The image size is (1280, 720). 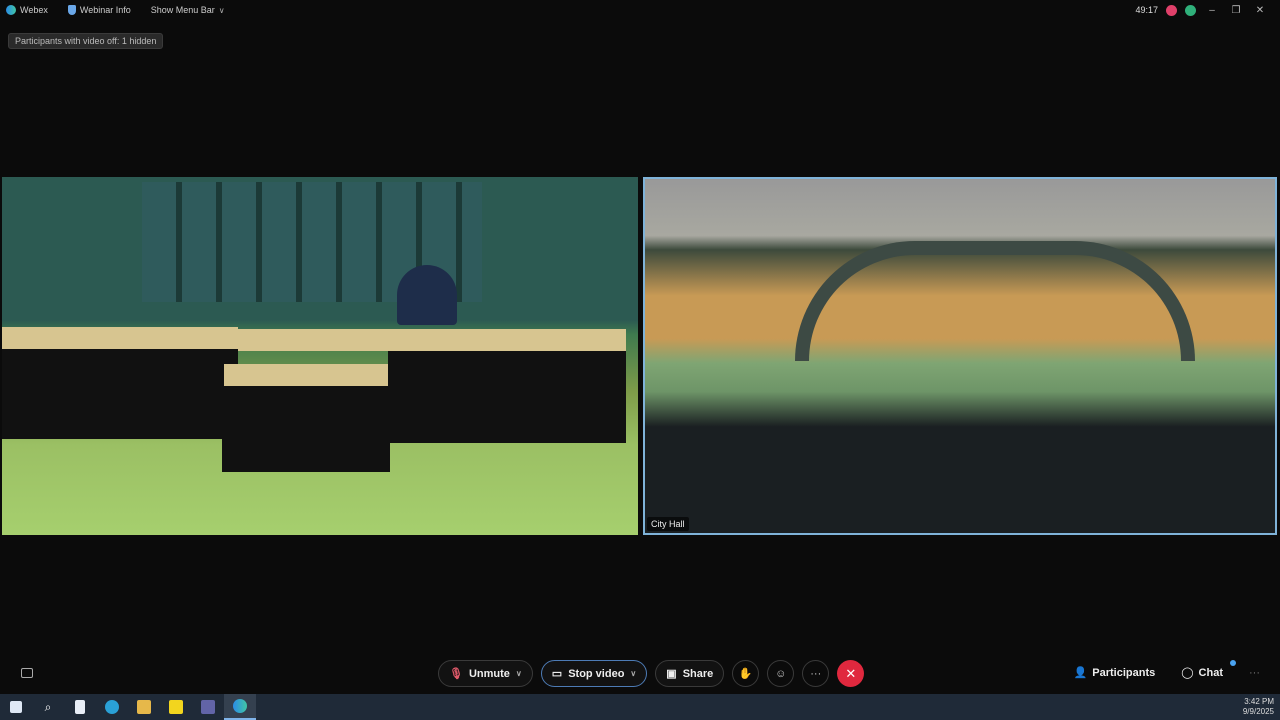 I want to click on title-bar: Webex Webinar Info Show Menu Bar ∨, so click(x=640, y=10).